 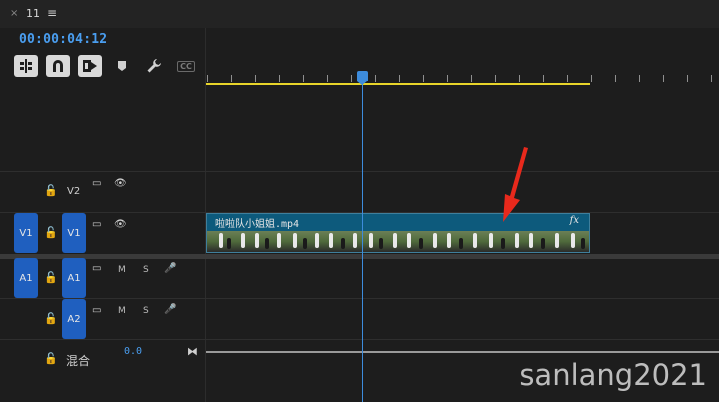 I want to click on clip-title: 啦啦队小姐姐.mp4, so click(x=257, y=224).